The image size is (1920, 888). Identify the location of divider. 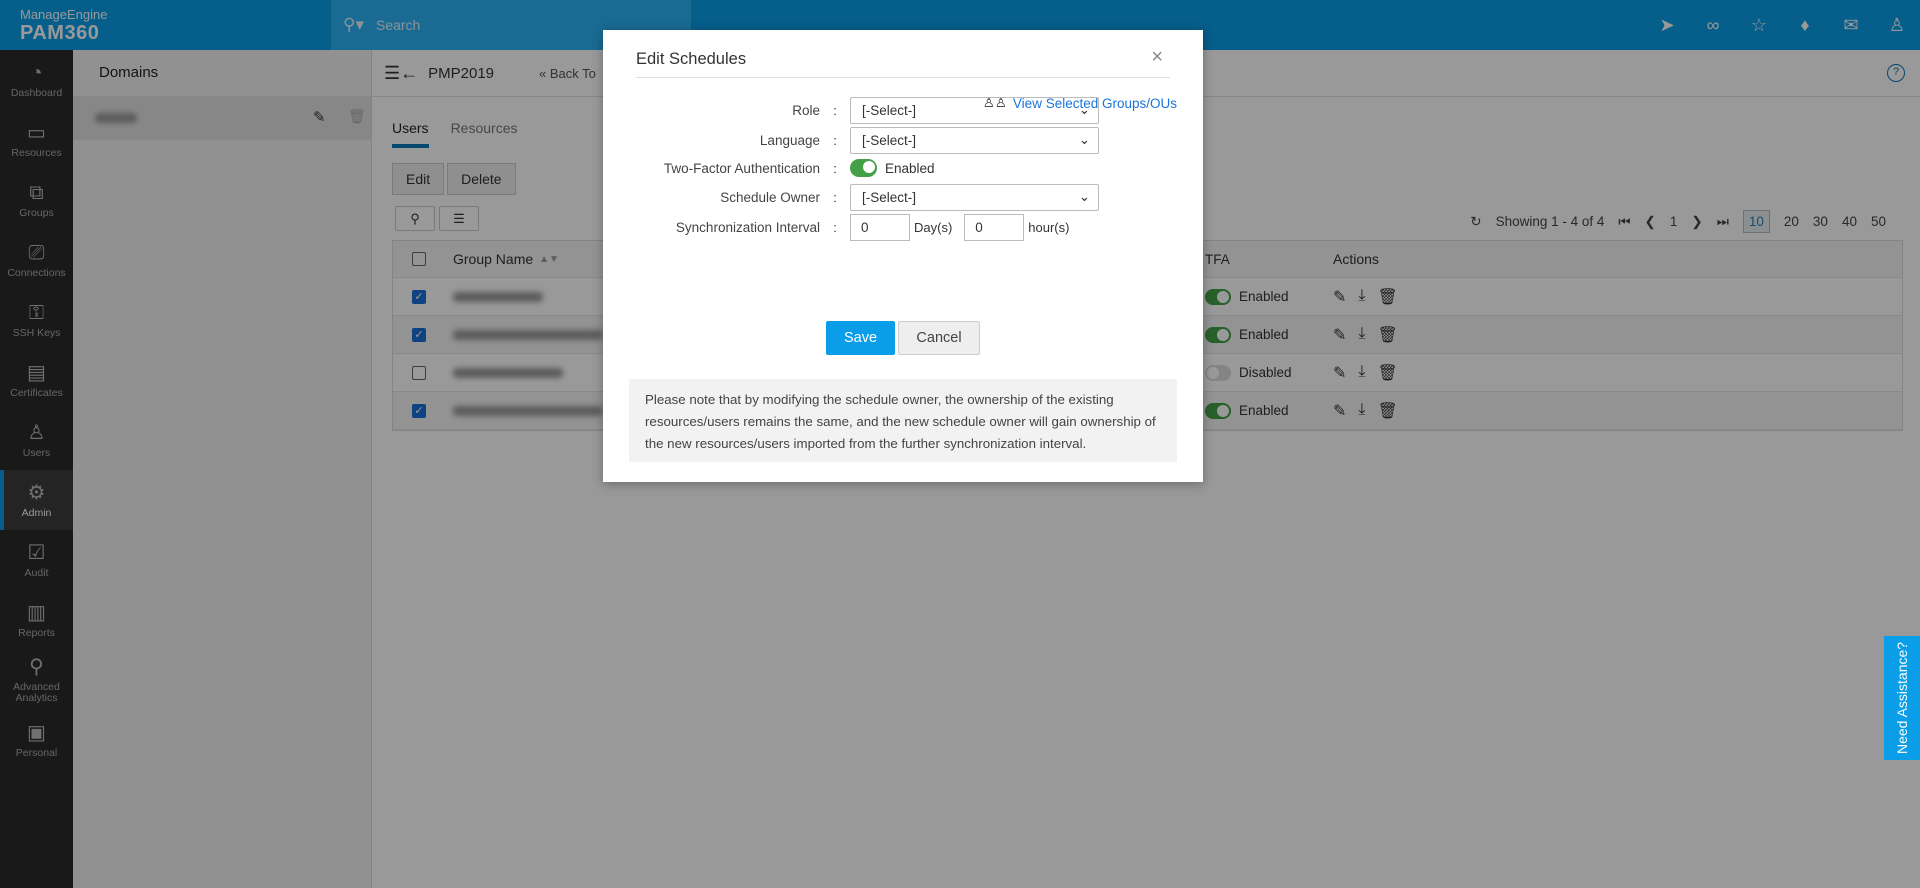
(903, 77).